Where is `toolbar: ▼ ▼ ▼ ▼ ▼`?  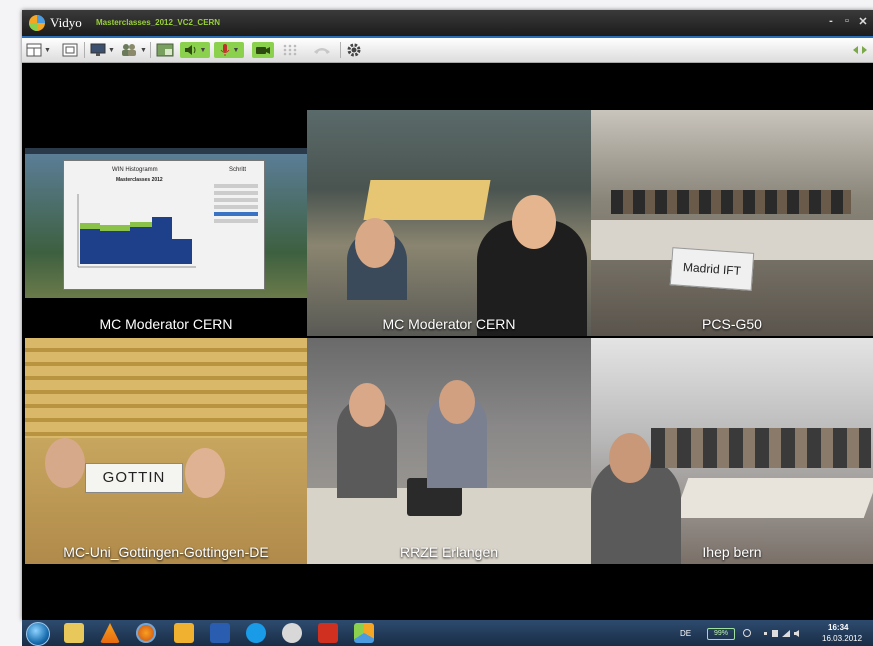 toolbar: ▼ ▼ ▼ ▼ ▼ is located at coordinates (447, 50).